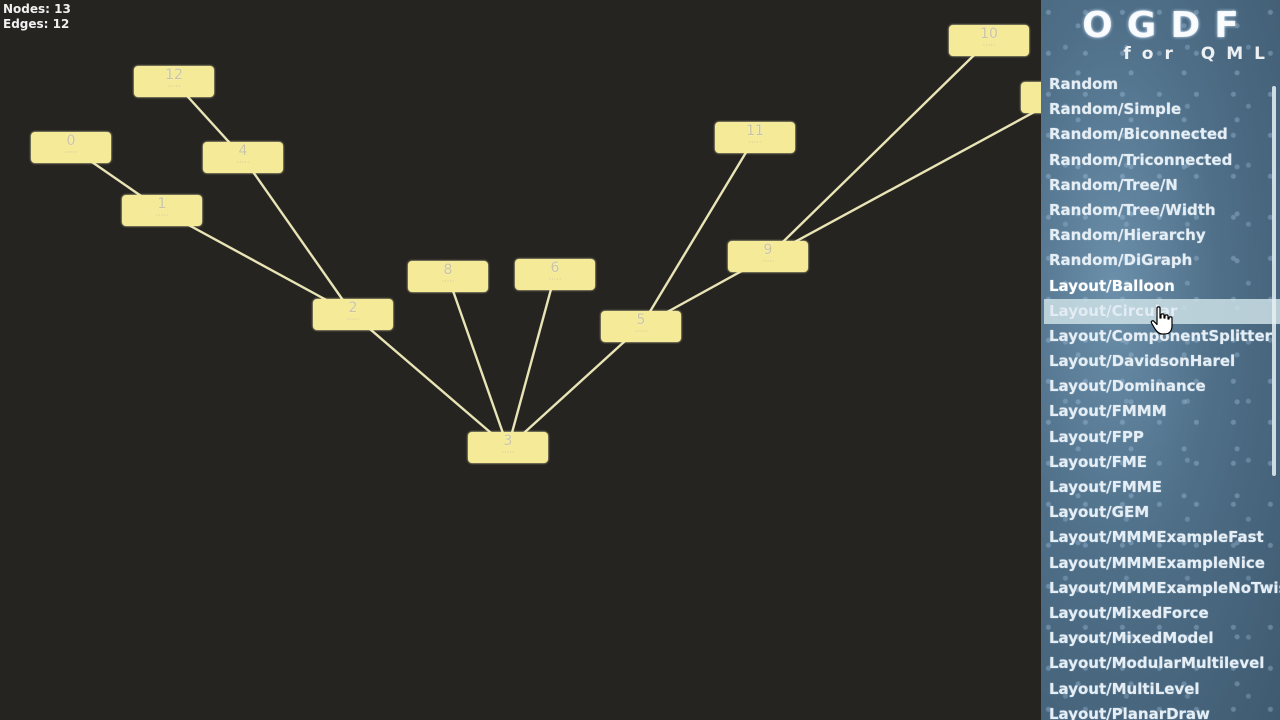 The image size is (1280, 720). I want to click on graph-node-6: 6 ·····, so click(555, 274).